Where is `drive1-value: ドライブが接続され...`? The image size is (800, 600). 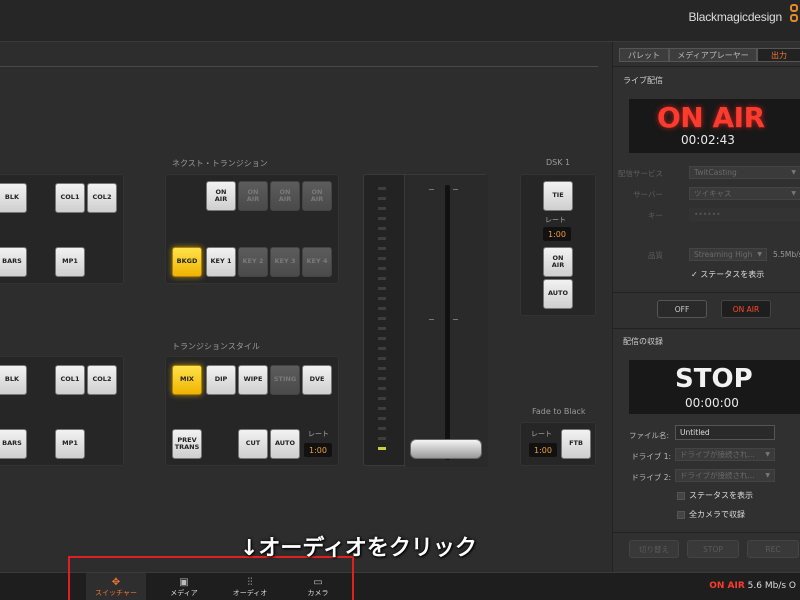
drive1-value: ドライブが接続され... is located at coordinates (717, 454).